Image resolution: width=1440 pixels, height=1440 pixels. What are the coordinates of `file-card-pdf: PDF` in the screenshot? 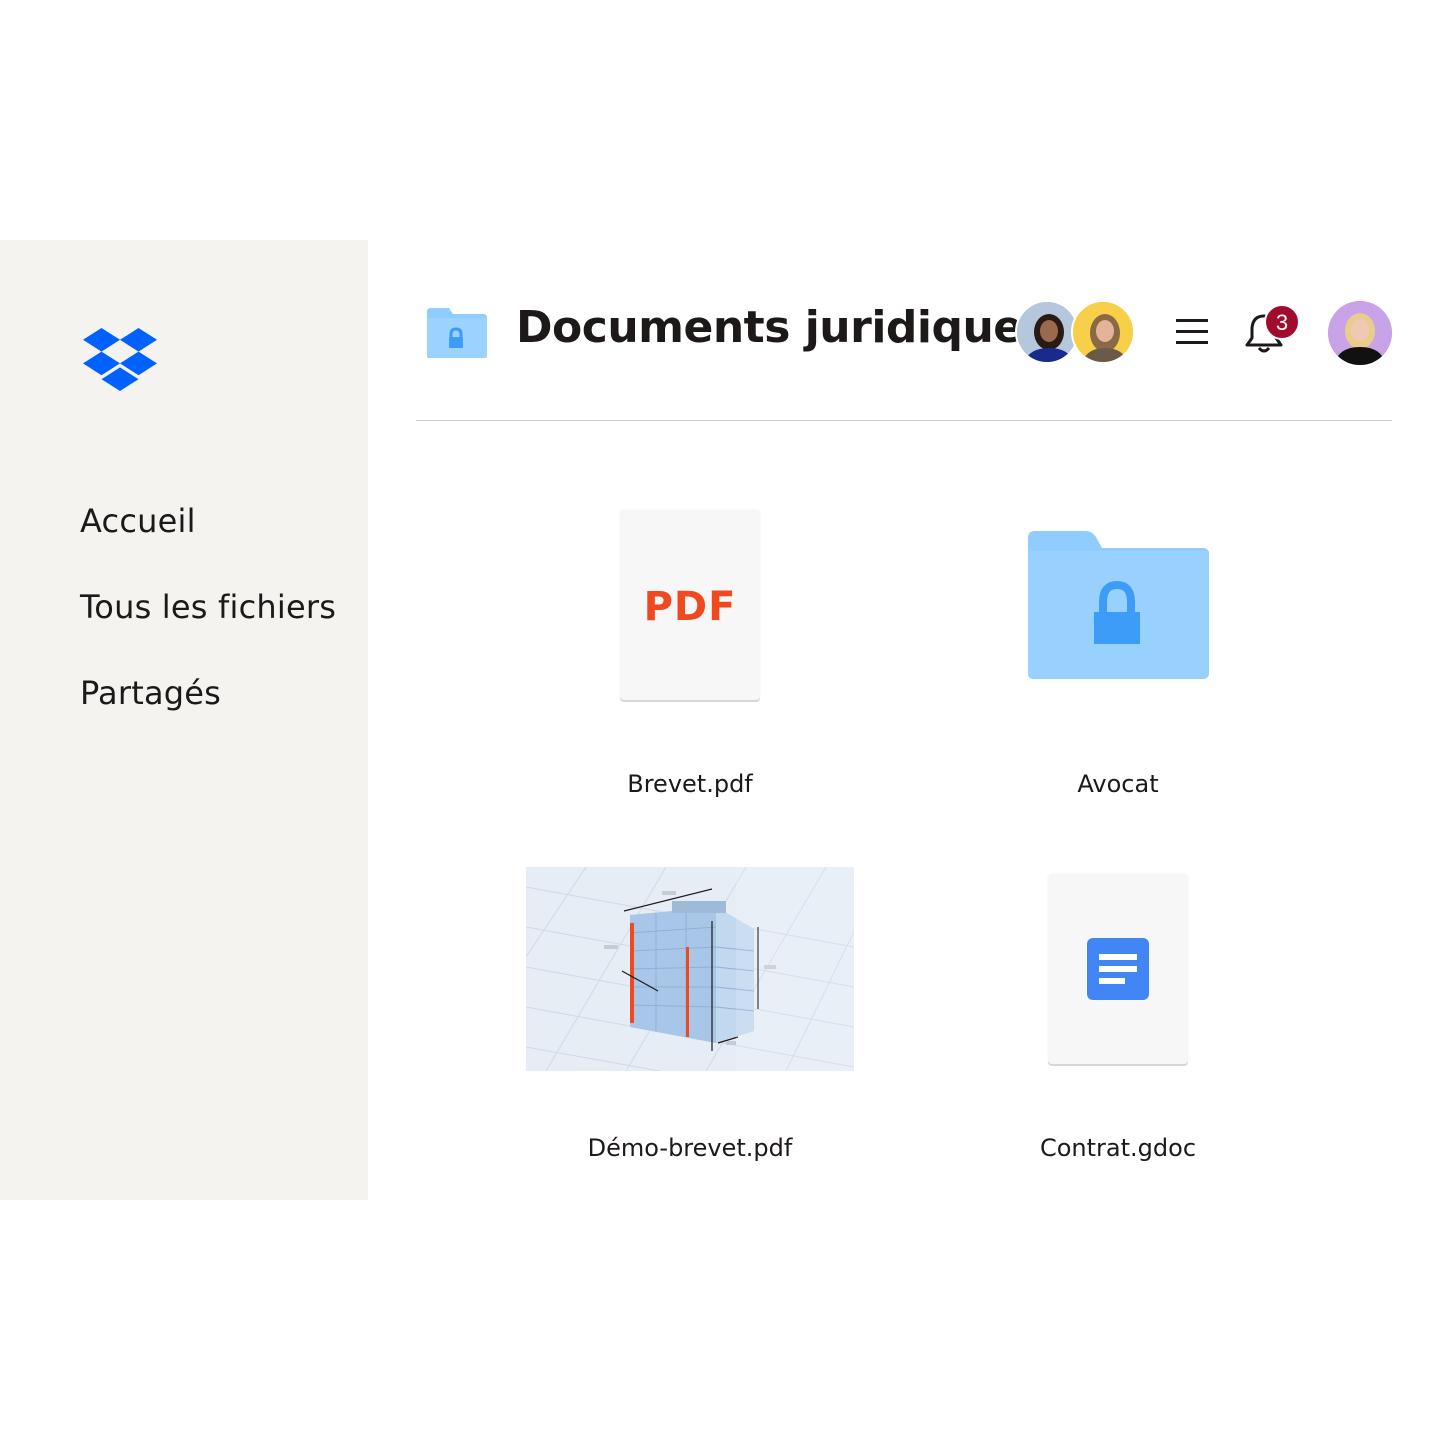 It's located at (690, 605).